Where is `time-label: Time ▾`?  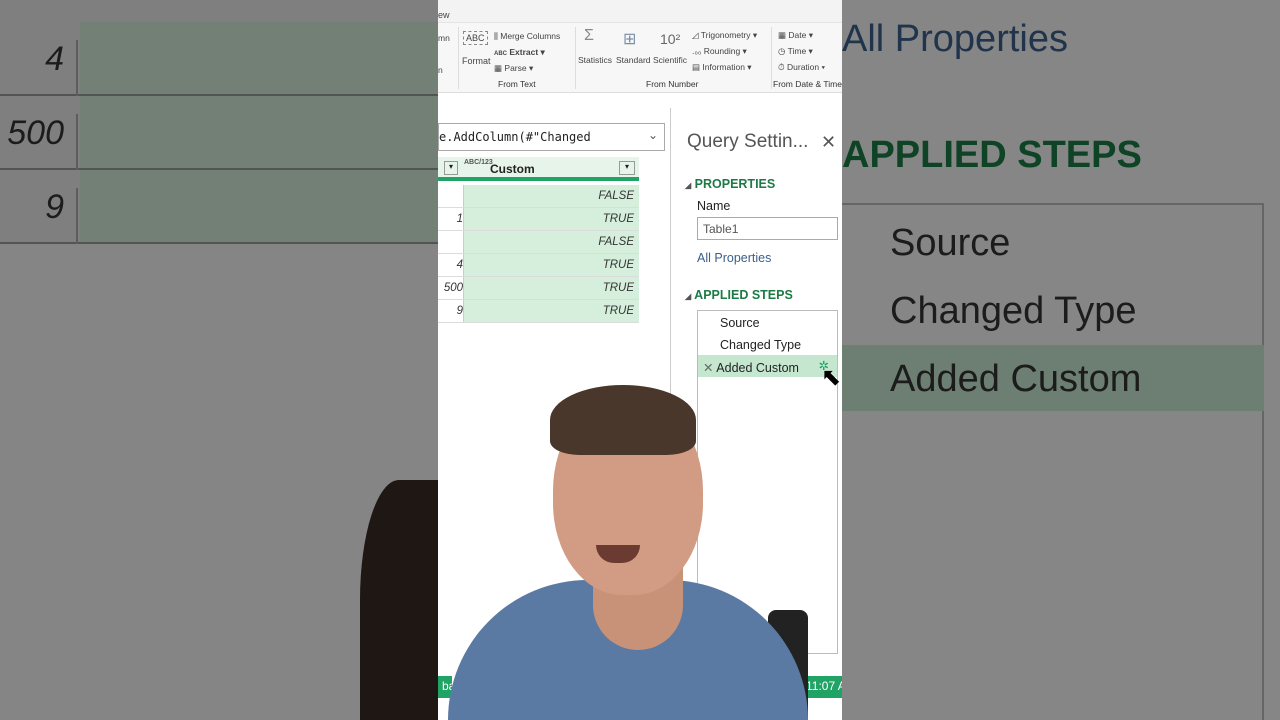 time-label: Time ▾ is located at coordinates (800, 51).